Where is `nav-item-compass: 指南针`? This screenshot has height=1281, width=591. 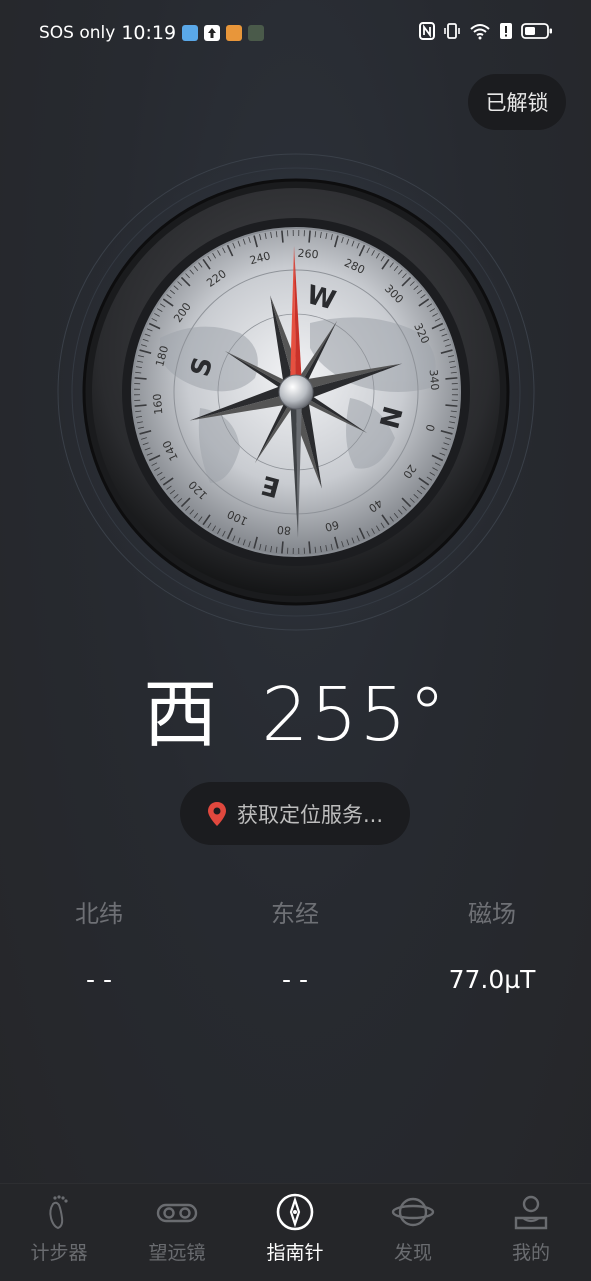 nav-item-compass: 指南针 is located at coordinates (295, 1228).